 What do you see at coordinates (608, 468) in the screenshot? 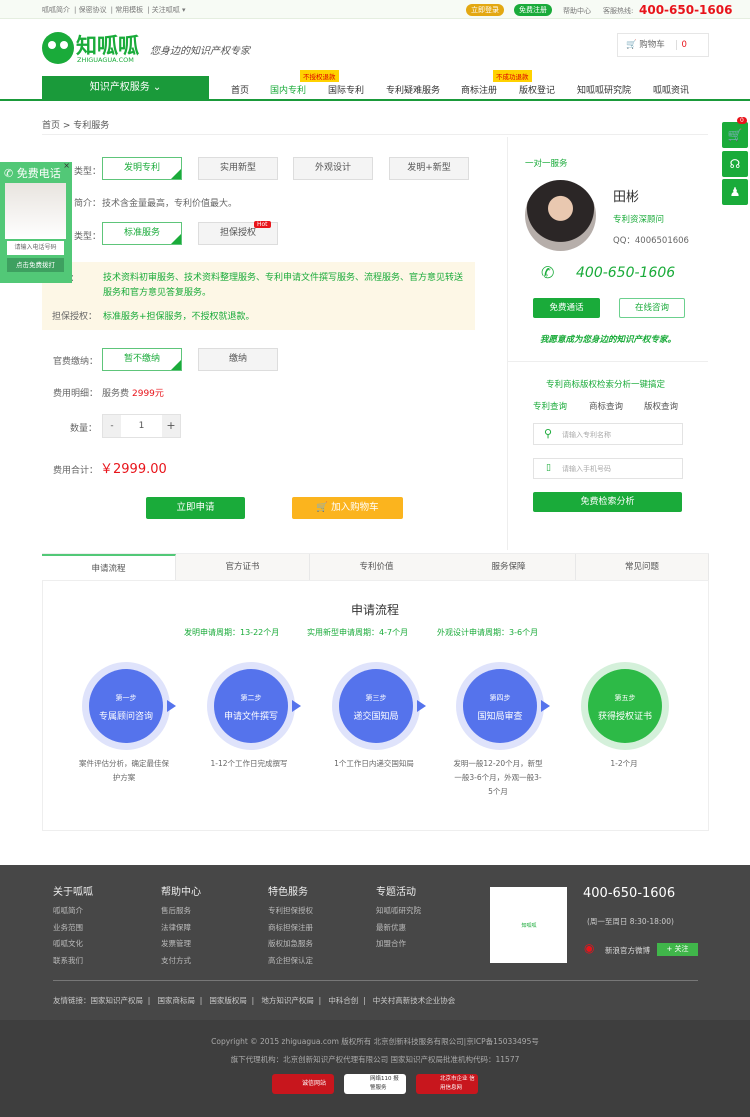
I see `phone-number-input: ▯ 请输入手机号码` at bounding box center [608, 468].